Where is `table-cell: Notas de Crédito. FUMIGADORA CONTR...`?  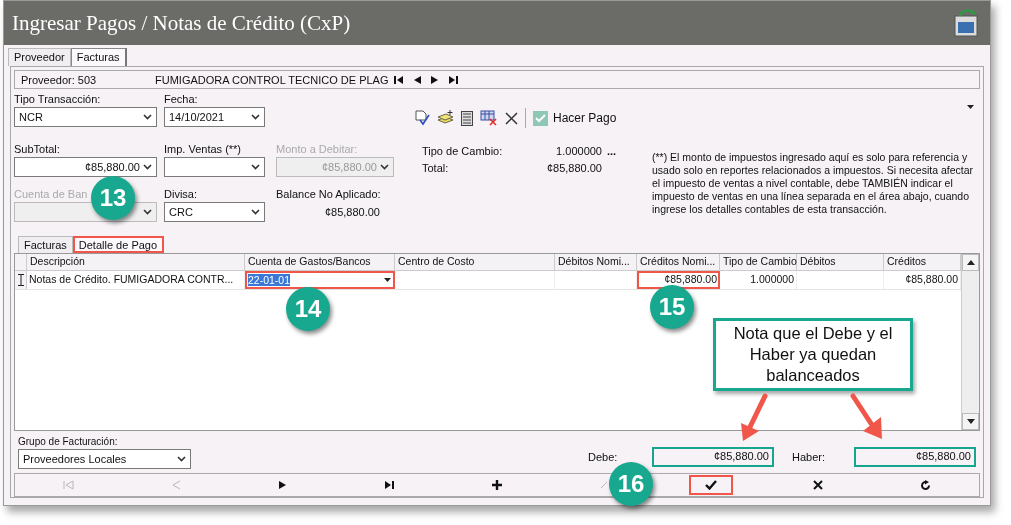 table-cell: Notas de Crédito. FUMIGADORA CONTR... is located at coordinates (136, 280).